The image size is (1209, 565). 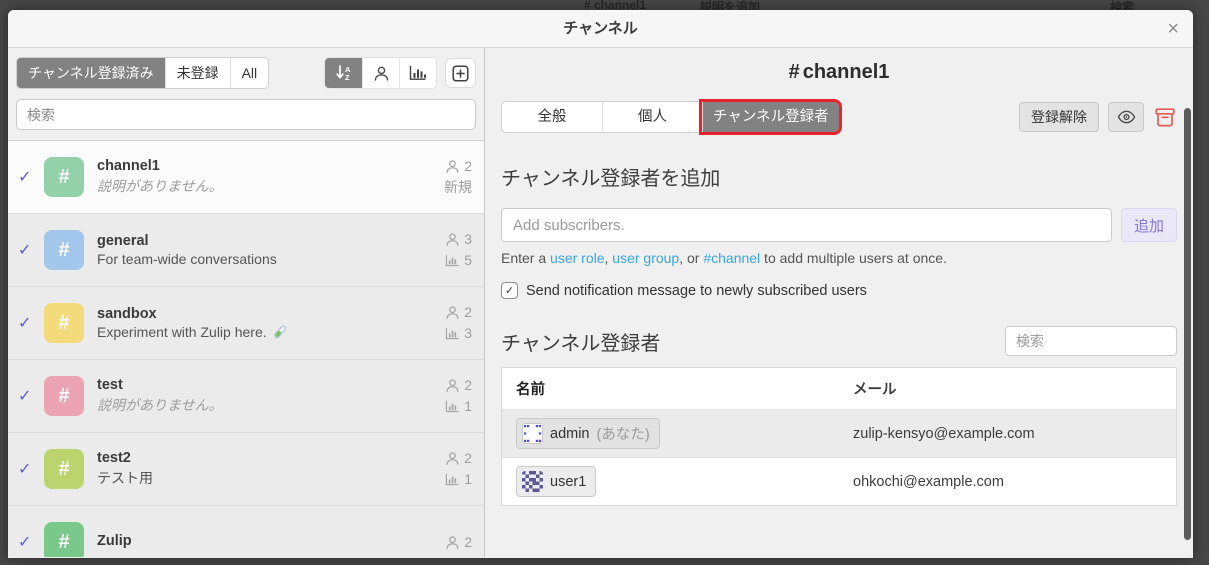 What do you see at coordinates (568, 481) in the screenshot?
I see `subscriber-name: user1` at bounding box center [568, 481].